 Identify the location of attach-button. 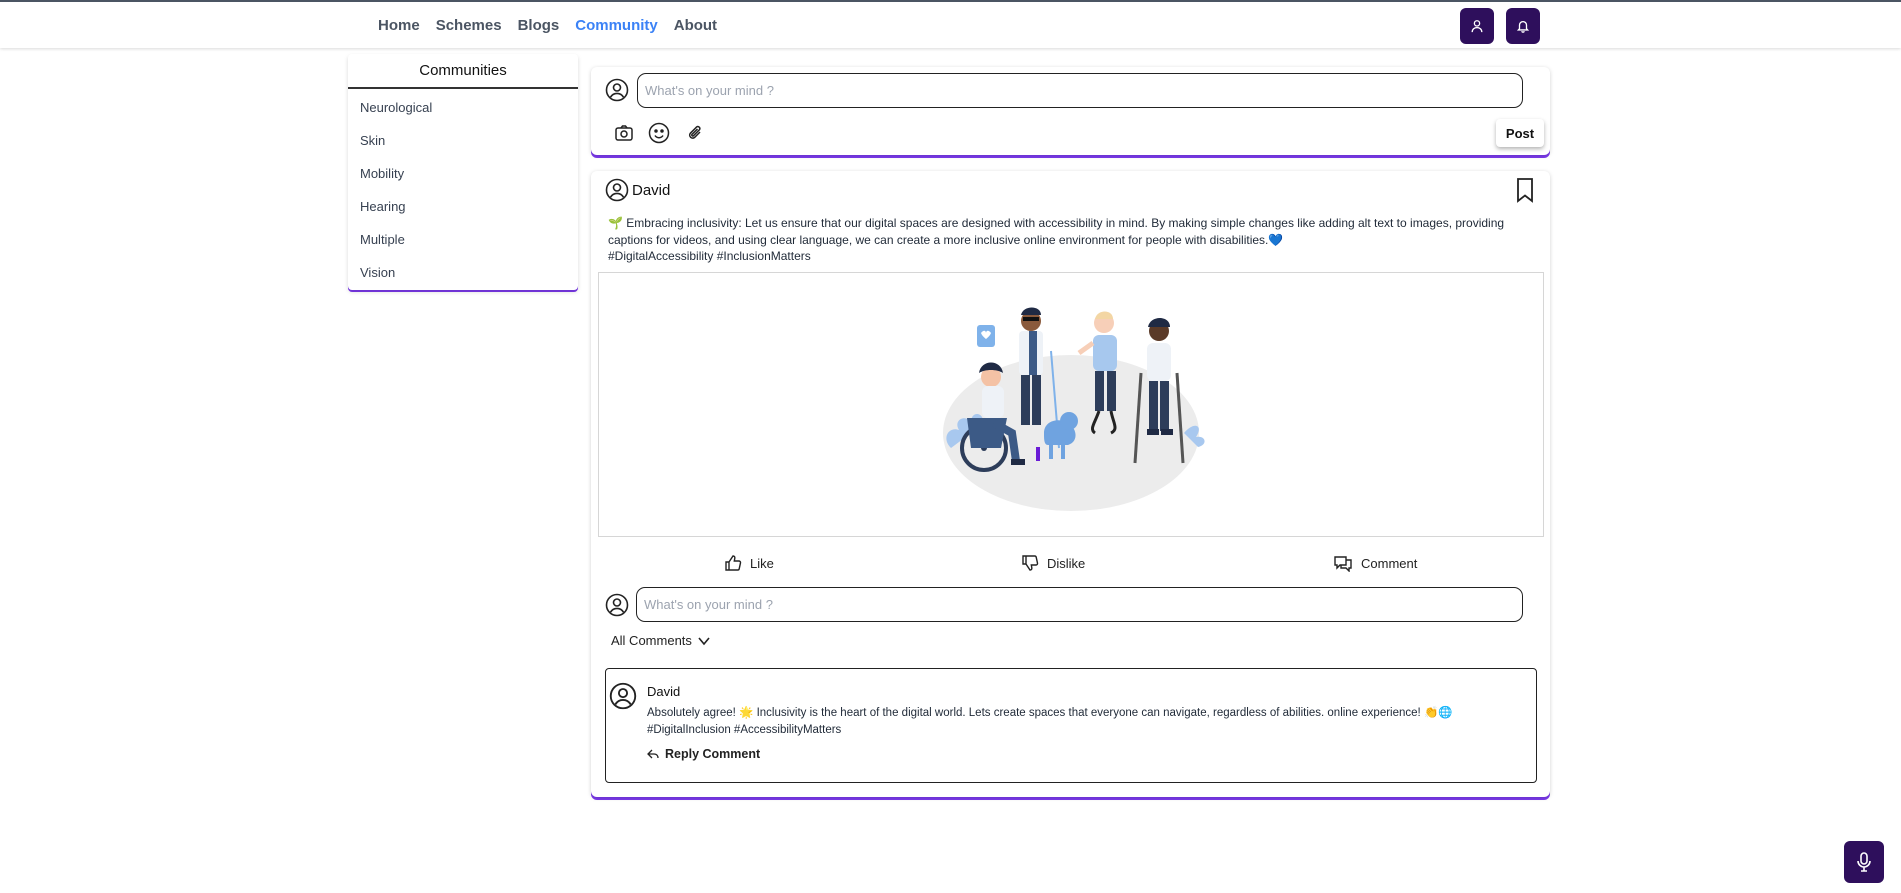
(695, 133).